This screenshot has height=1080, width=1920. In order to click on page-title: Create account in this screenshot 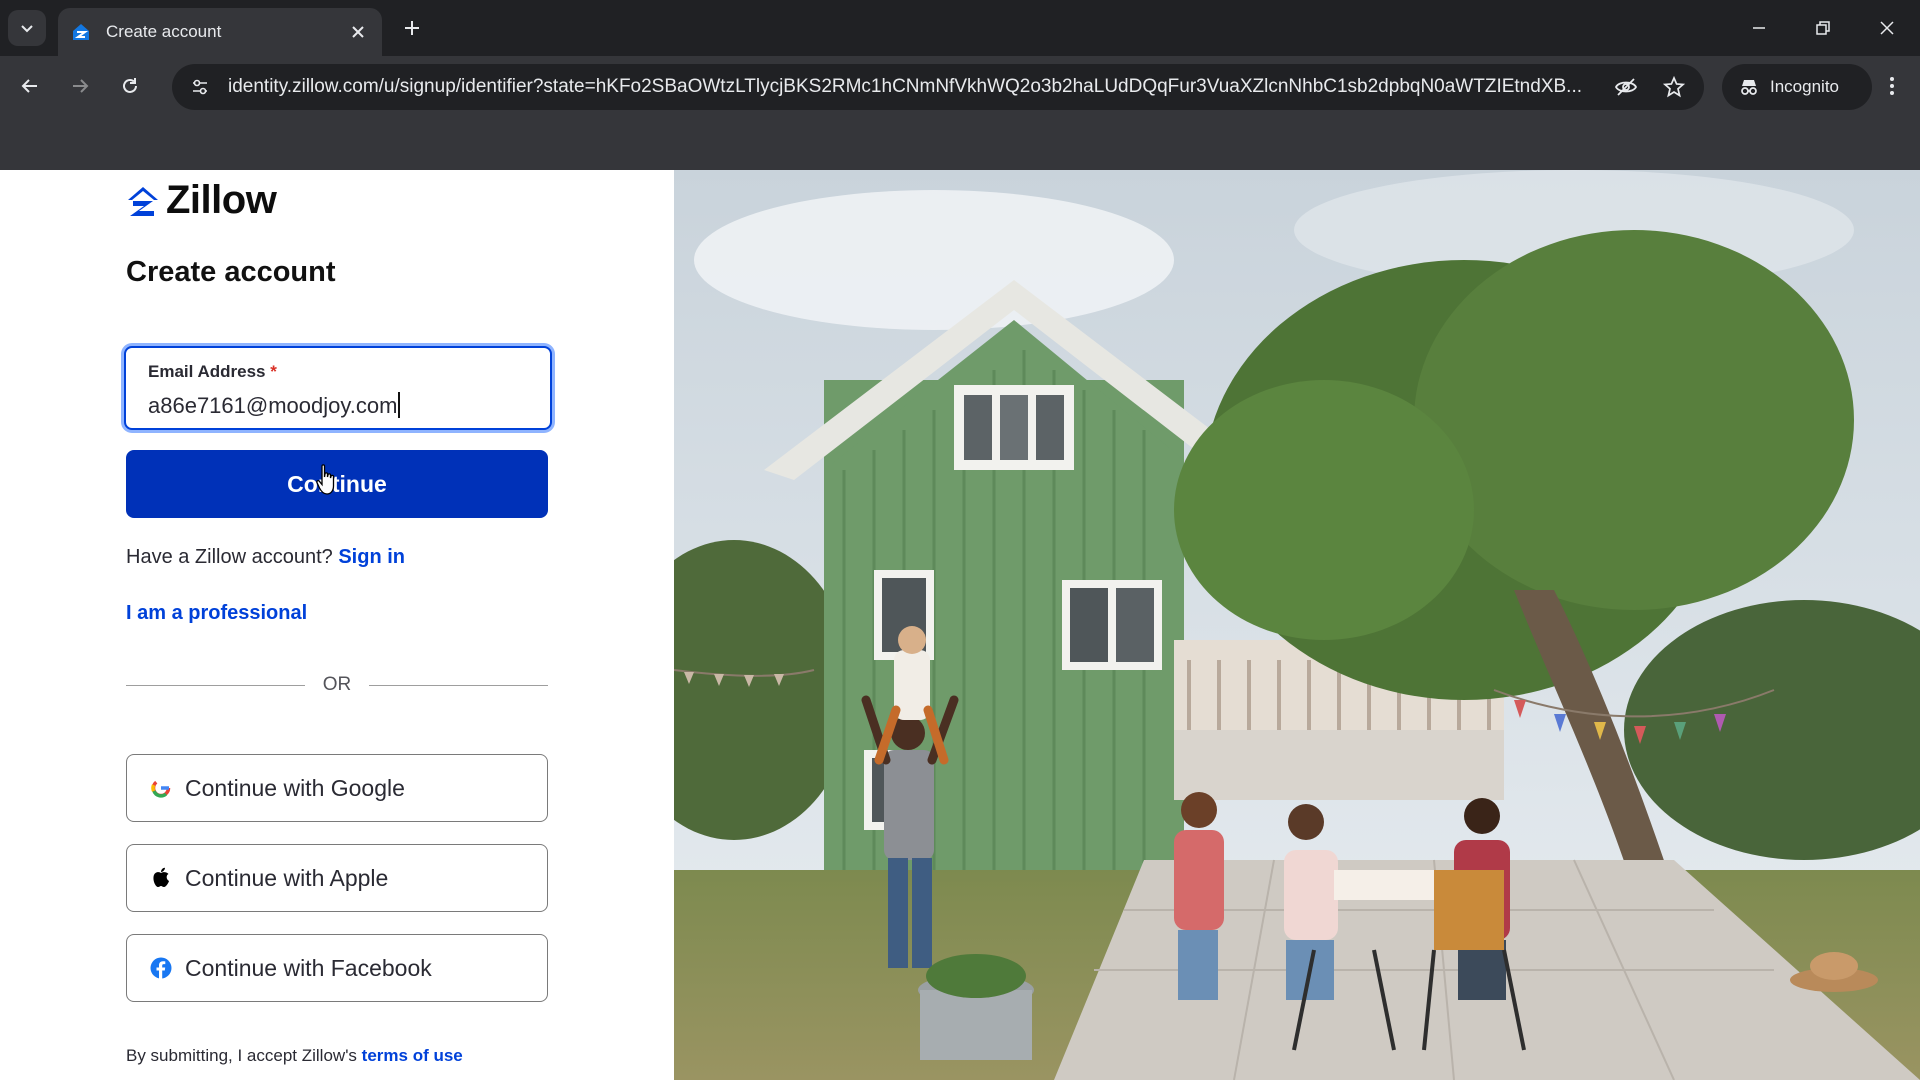, I will do `click(231, 272)`.